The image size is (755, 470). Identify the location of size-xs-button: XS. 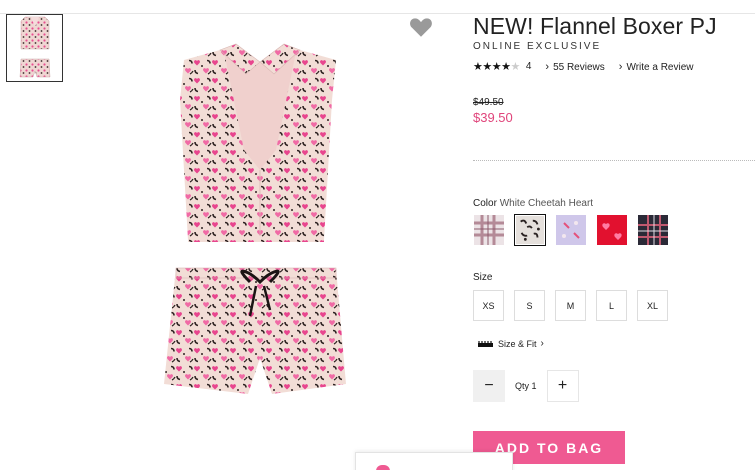
(488, 305).